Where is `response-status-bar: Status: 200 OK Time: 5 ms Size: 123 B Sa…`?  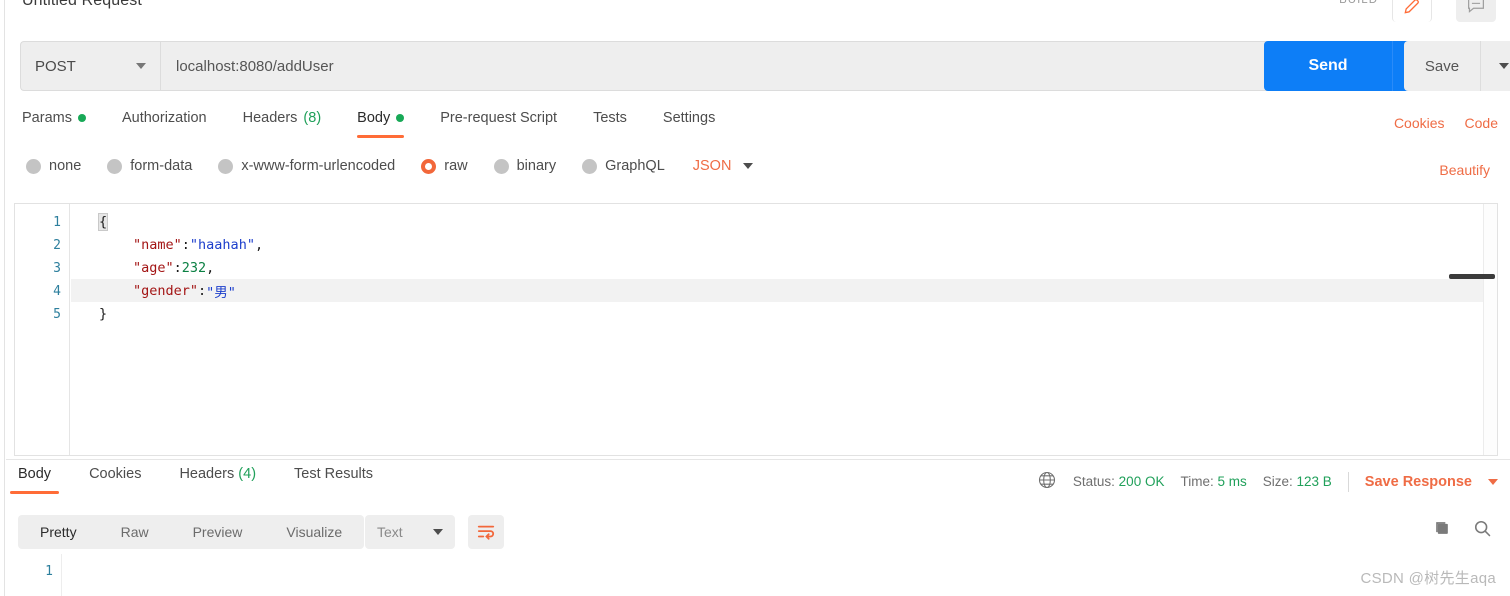 response-status-bar: Status: 200 OK Time: 5 ms Size: 123 B Sa… is located at coordinates (1267, 481).